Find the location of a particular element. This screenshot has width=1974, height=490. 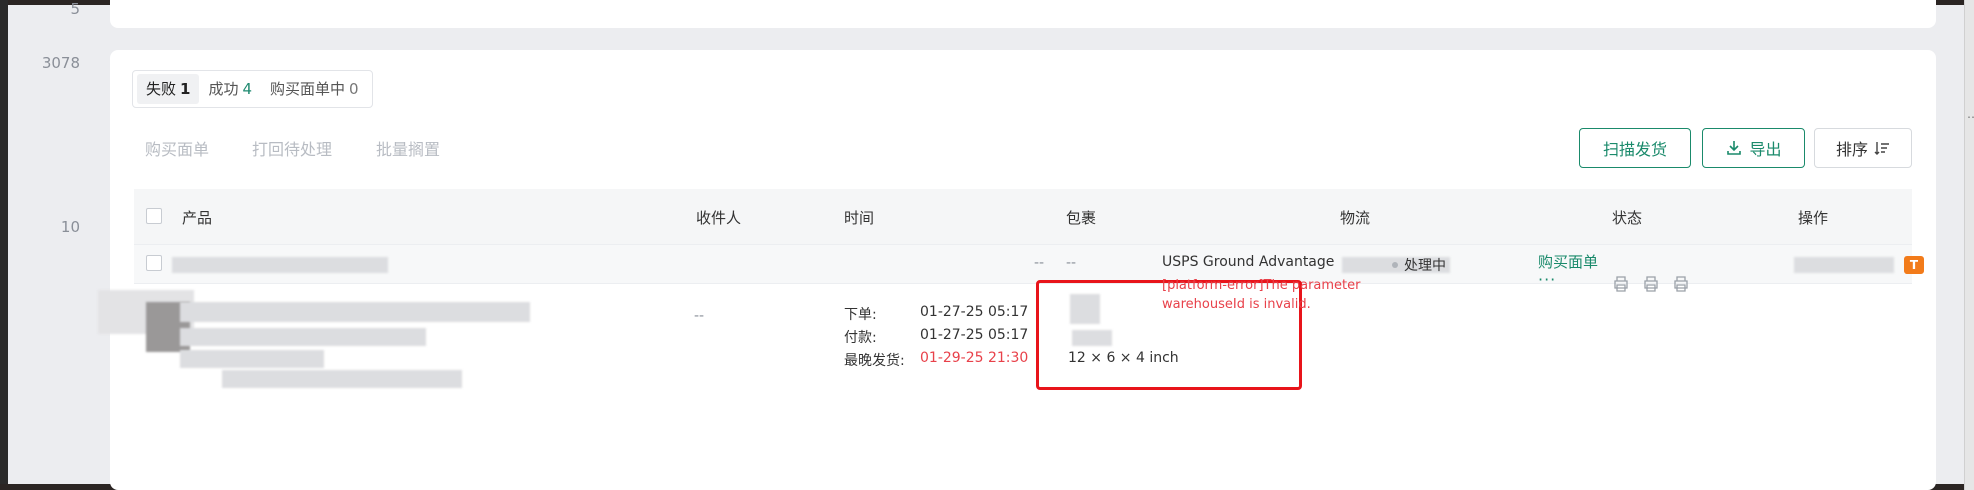

status-text: 处理中 is located at coordinates (1425, 266).